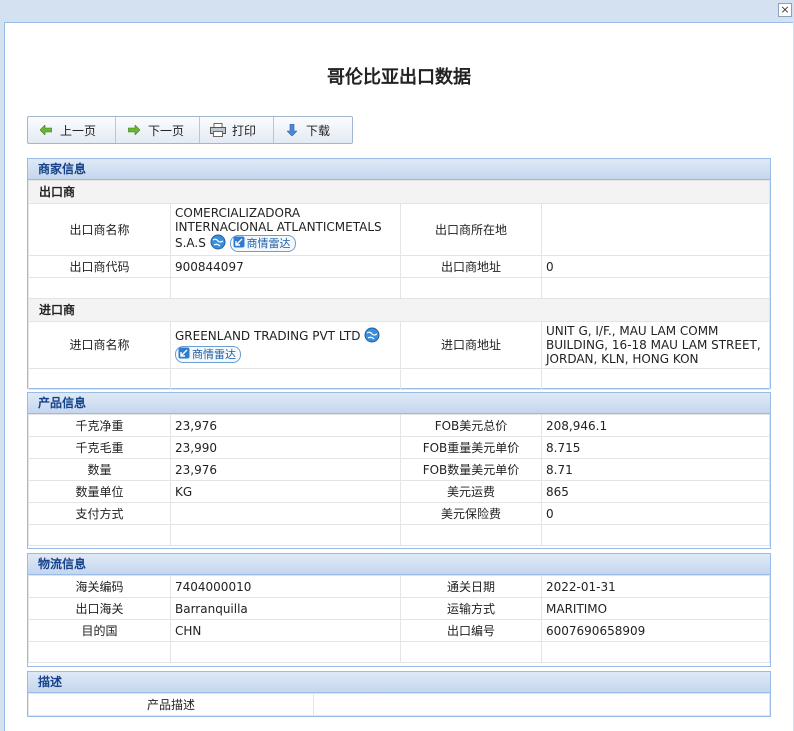 The image size is (794, 731). What do you see at coordinates (99, 447) in the screenshot?
I see `gross-weight-label: 千克毛重` at bounding box center [99, 447].